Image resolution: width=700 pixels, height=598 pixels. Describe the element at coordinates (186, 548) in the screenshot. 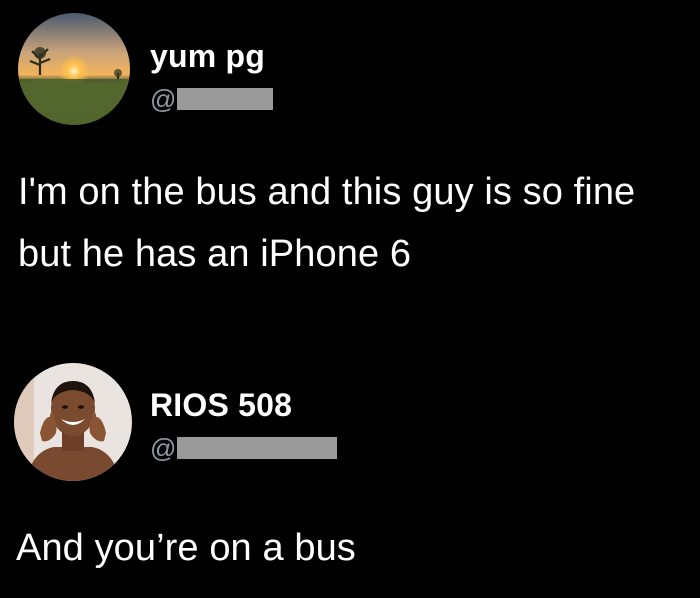

I see `tweet-text: And you’re on a bus` at that location.